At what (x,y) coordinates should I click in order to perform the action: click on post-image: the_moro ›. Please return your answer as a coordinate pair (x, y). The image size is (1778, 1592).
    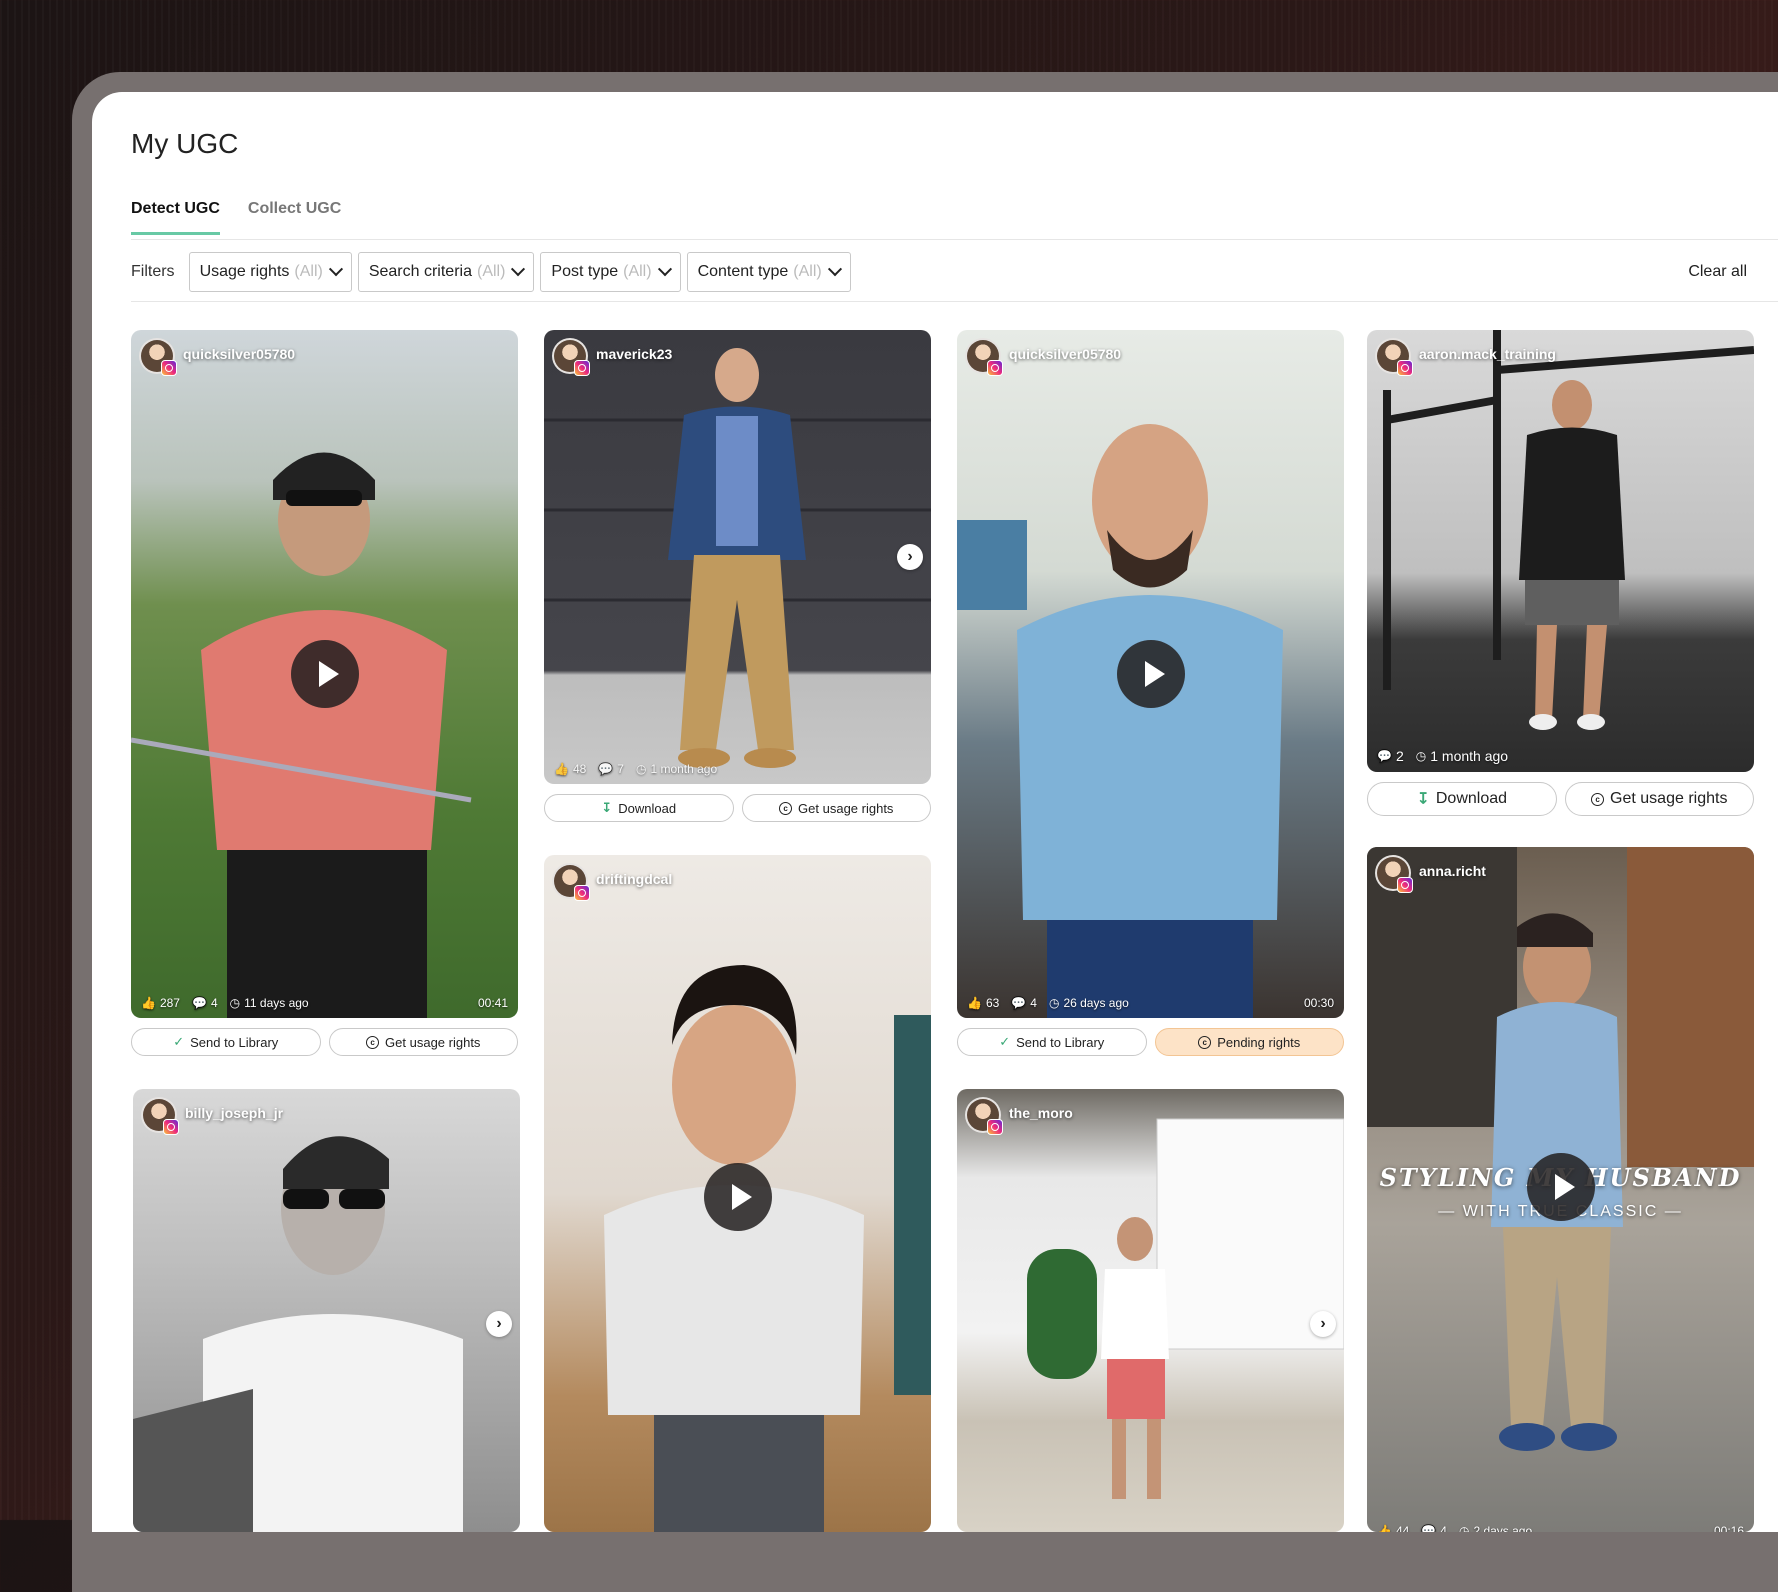
    Looking at the image, I should click on (1150, 1310).